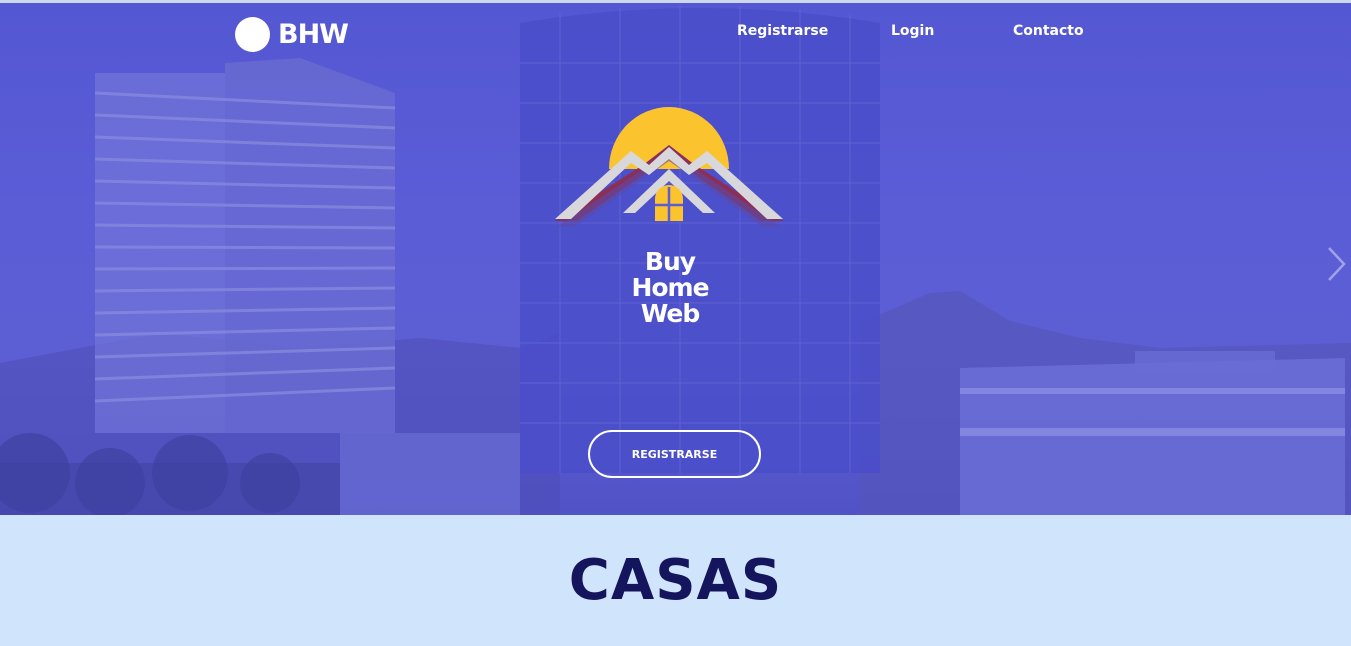 The image size is (1351, 646). Describe the element at coordinates (1336, 264) in the screenshot. I see `chevron-right-icon` at that location.